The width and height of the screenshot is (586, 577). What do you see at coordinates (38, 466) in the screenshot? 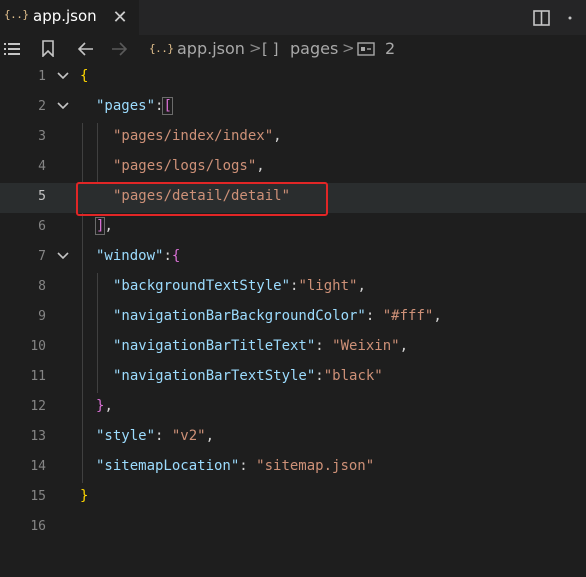
I see `line-number: 14` at bounding box center [38, 466].